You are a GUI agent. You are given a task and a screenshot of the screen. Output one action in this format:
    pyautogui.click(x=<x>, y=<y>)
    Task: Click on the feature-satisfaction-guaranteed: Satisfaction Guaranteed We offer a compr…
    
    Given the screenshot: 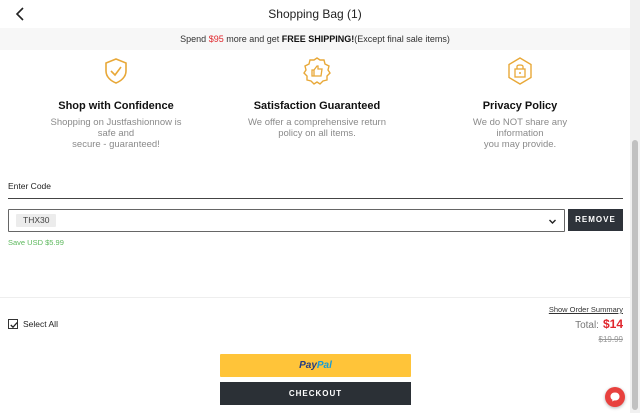 What is the action you would take?
    pyautogui.click(x=317, y=97)
    